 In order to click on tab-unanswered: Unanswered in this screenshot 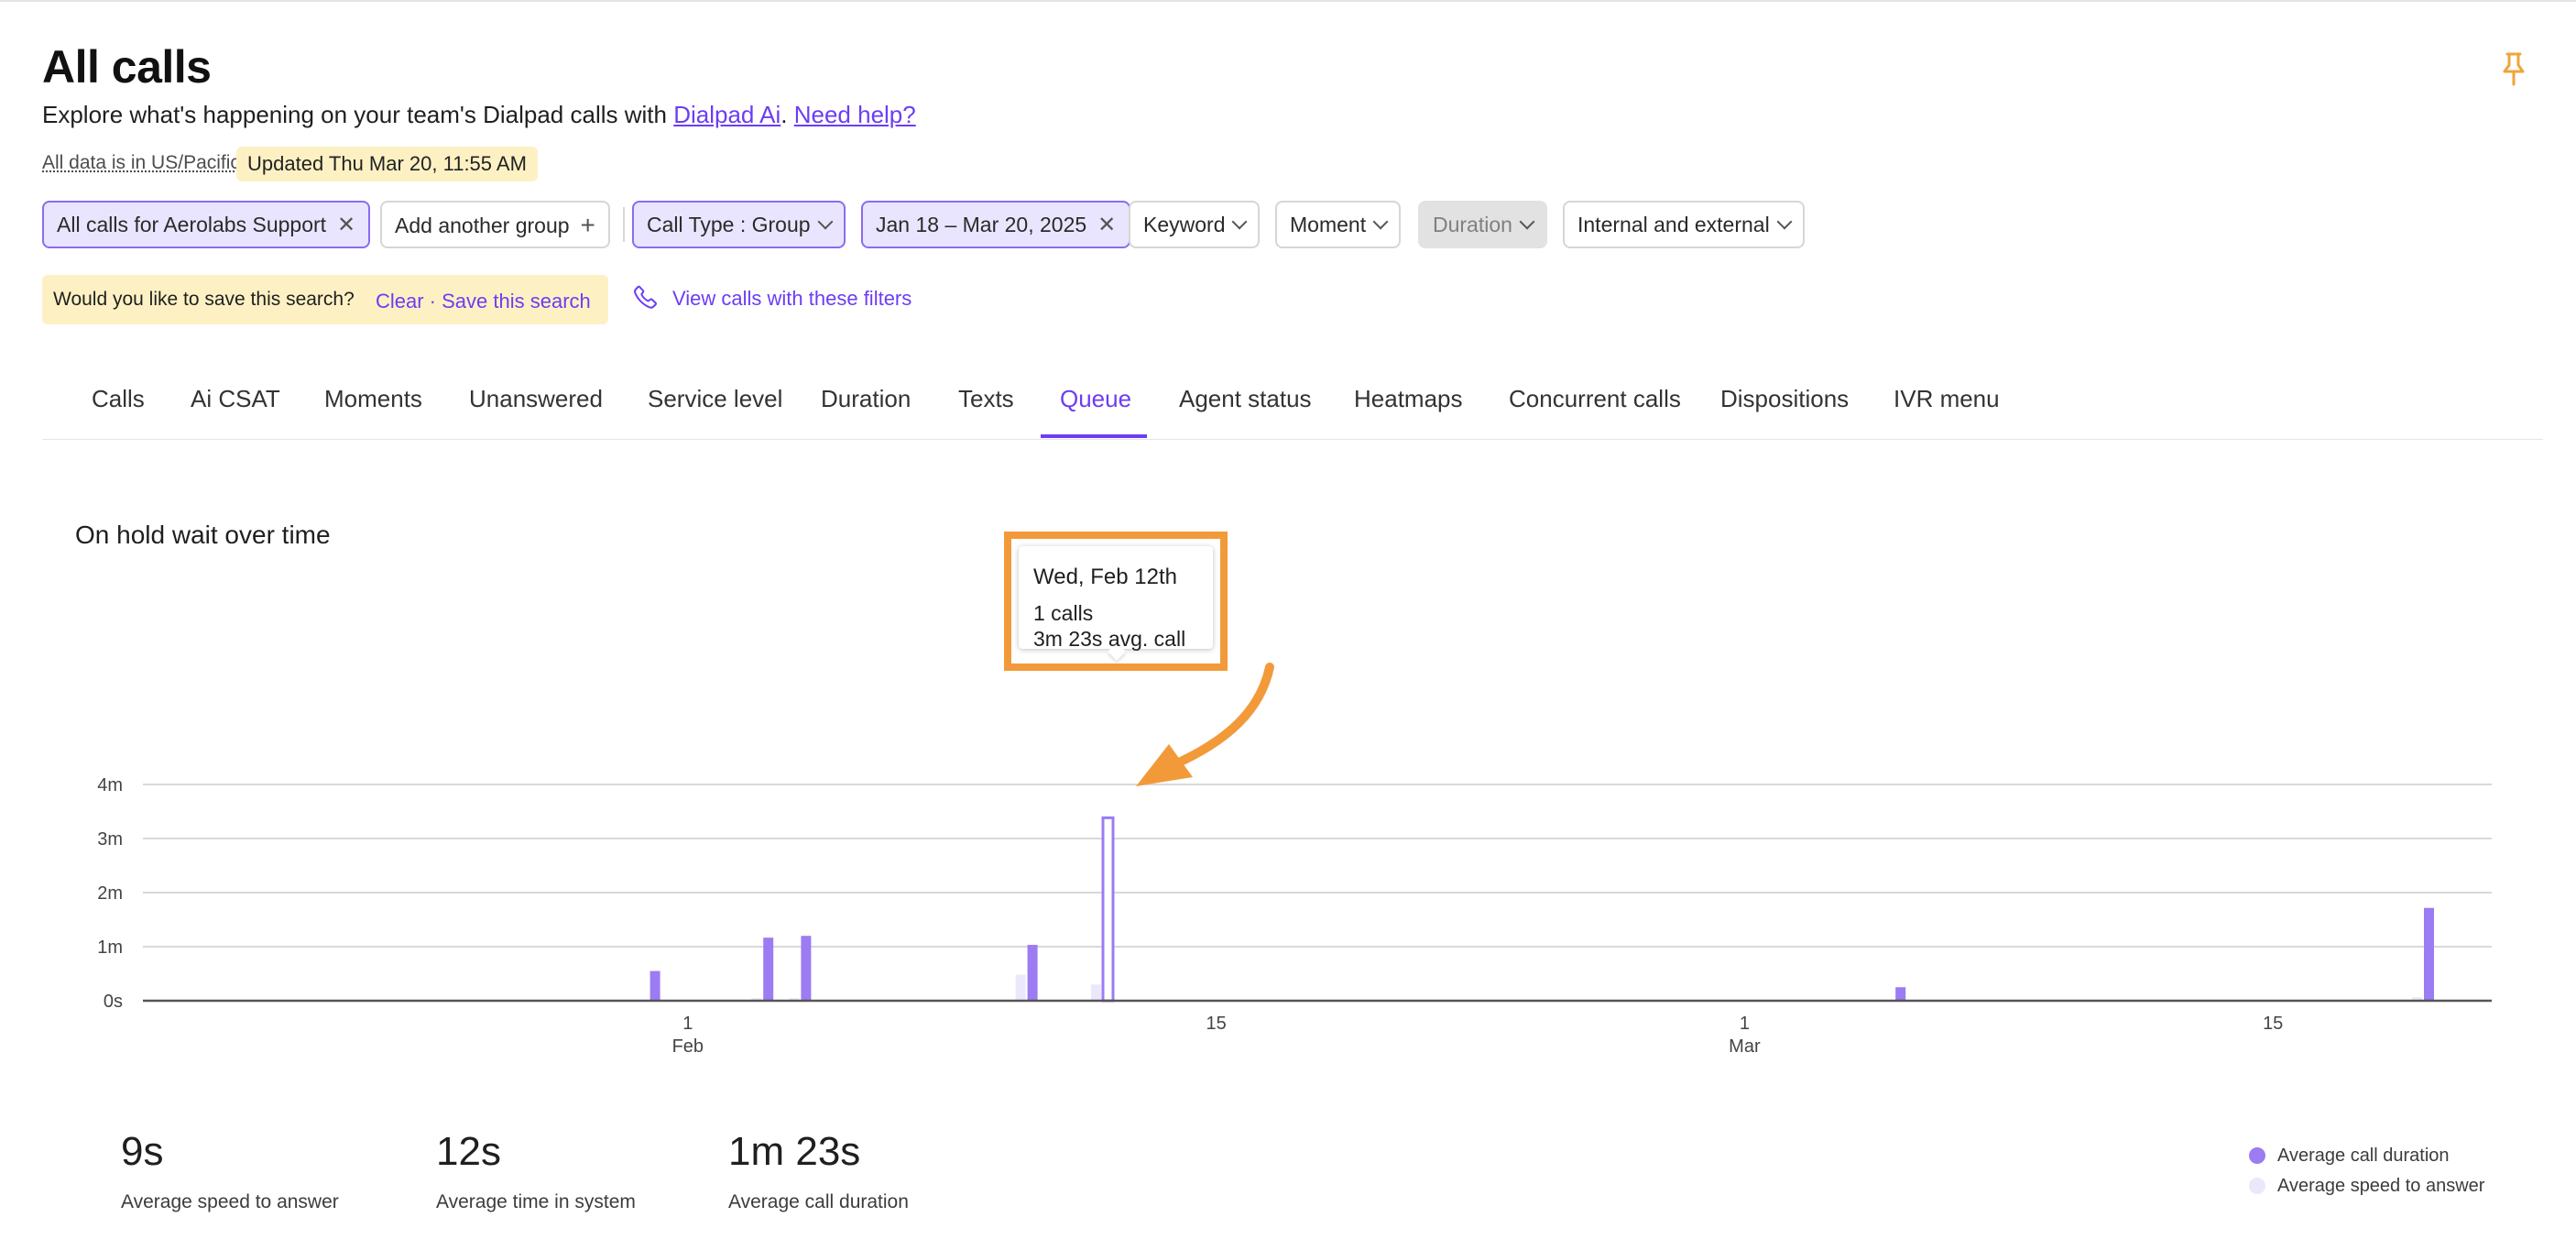, I will do `click(536, 399)`.